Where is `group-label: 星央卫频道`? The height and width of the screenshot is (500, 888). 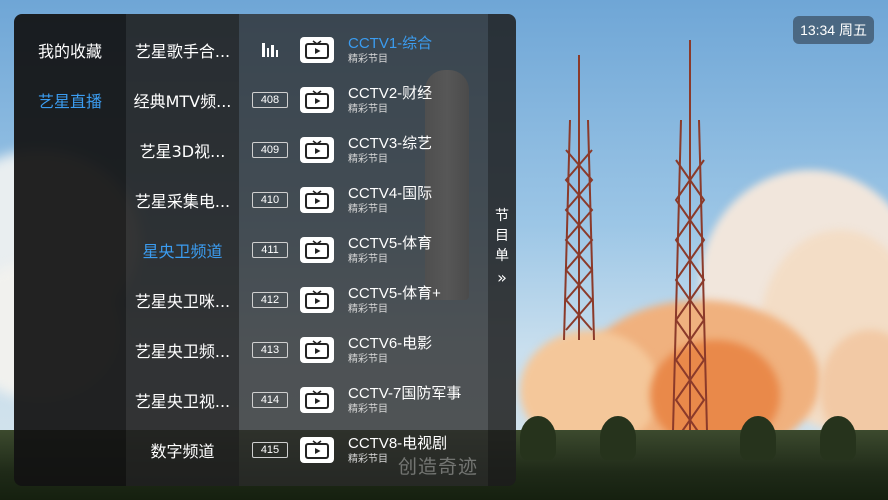
group-label: 星央卫频道 is located at coordinates (182, 251).